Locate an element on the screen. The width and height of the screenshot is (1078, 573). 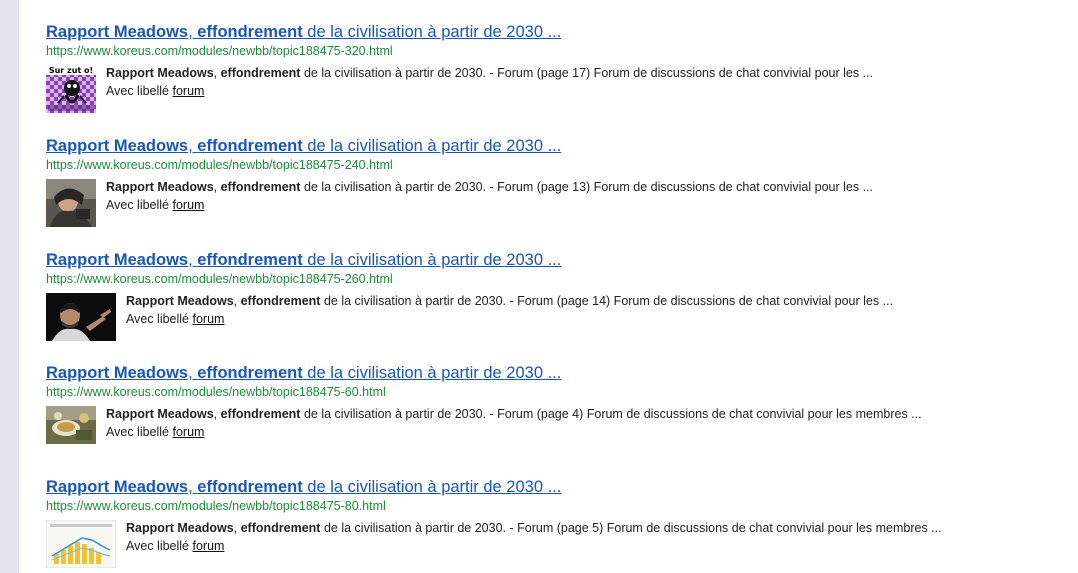
man-pointing-photo-icon is located at coordinates (81, 317).